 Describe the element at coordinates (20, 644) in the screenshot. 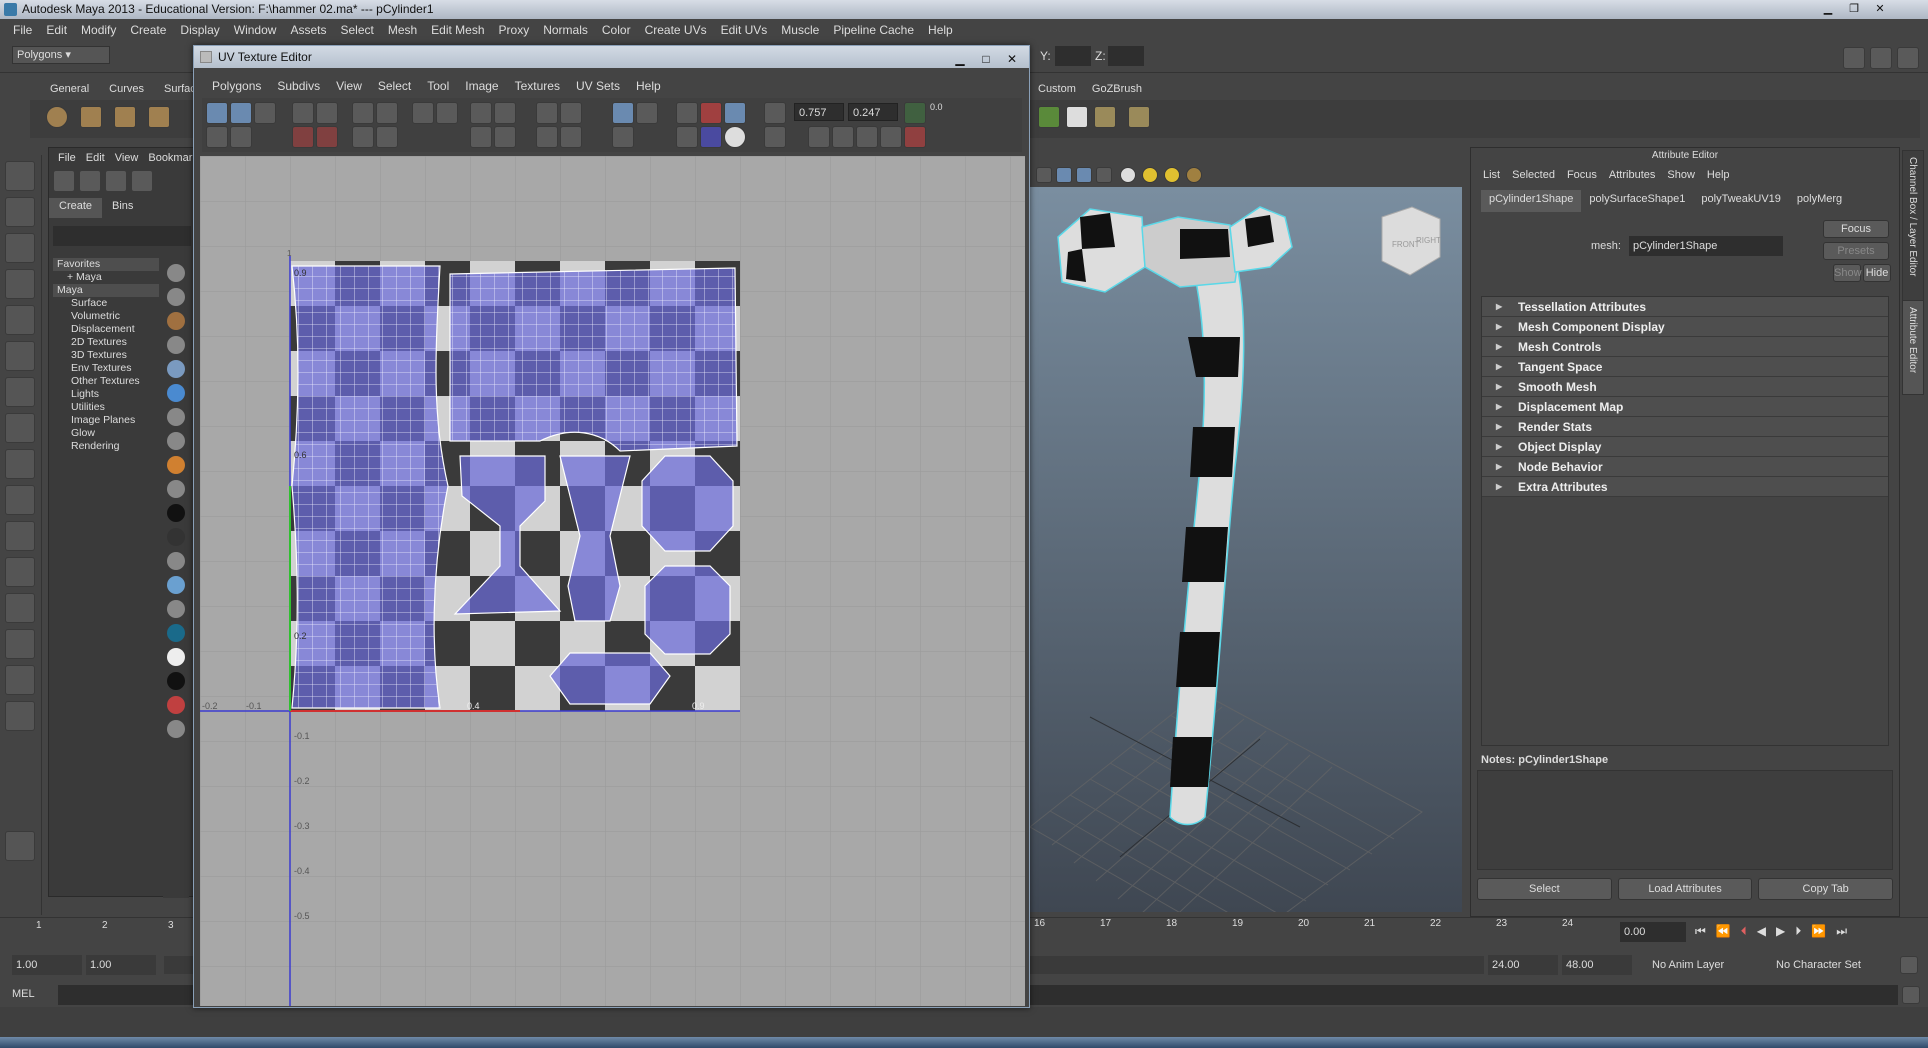

I see `graph-layout-icon` at that location.